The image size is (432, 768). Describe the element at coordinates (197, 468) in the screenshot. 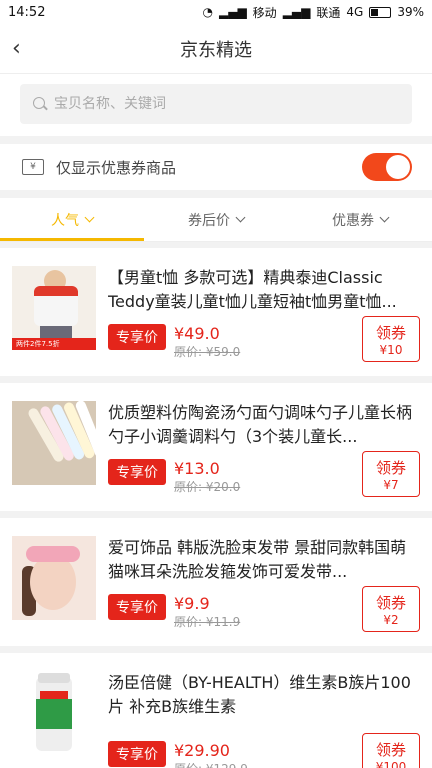

I see `product-price: ¥13.0` at that location.